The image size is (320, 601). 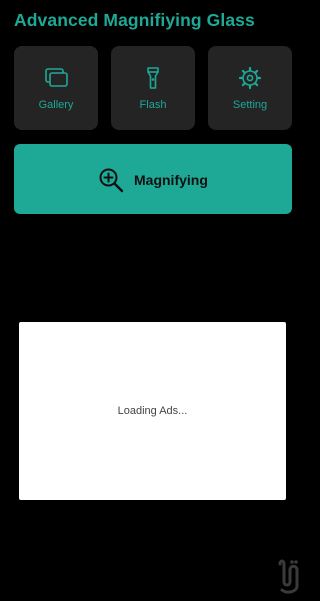 What do you see at coordinates (250, 105) in the screenshot?
I see `setting-label: Setting` at bounding box center [250, 105].